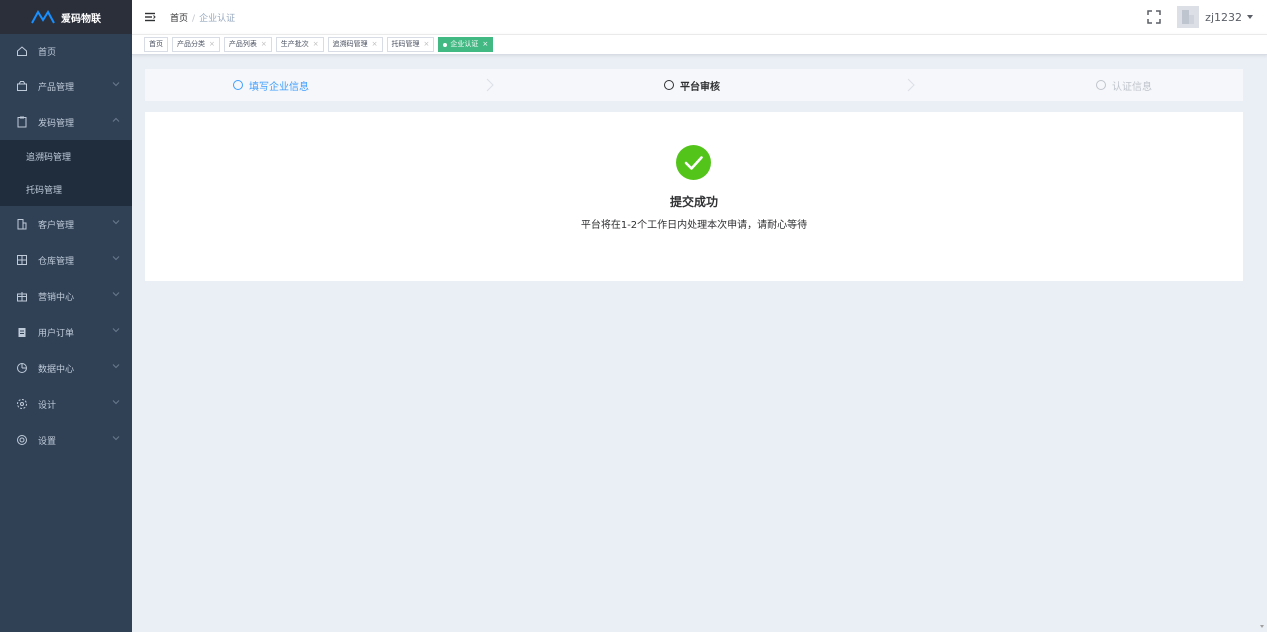  What do you see at coordinates (56, 297) in the screenshot?
I see `sidebar-item-label: 营销中心` at bounding box center [56, 297].